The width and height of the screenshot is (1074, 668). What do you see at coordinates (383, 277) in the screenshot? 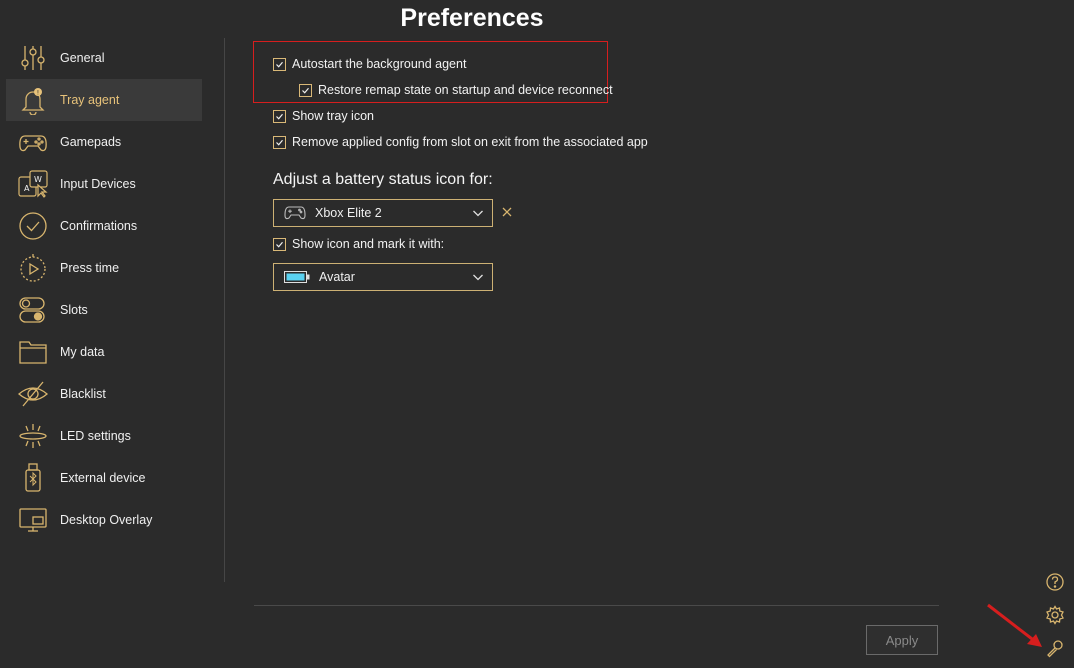
I see `mark-select: Avatar` at bounding box center [383, 277].